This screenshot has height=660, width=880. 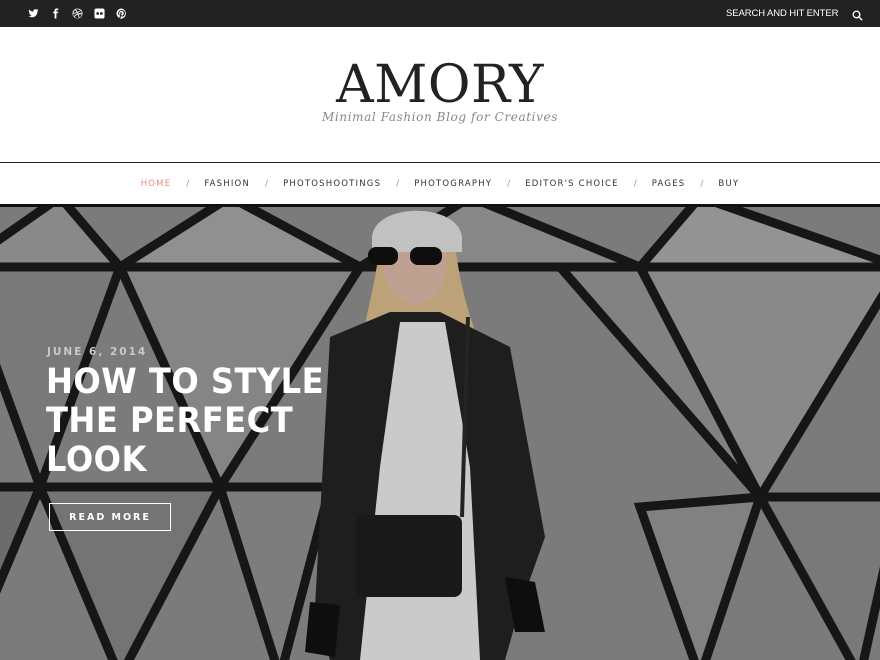 I want to click on nav-item-editors-choice: EDITOR'S CHOICE, so click(x=571, y=184).